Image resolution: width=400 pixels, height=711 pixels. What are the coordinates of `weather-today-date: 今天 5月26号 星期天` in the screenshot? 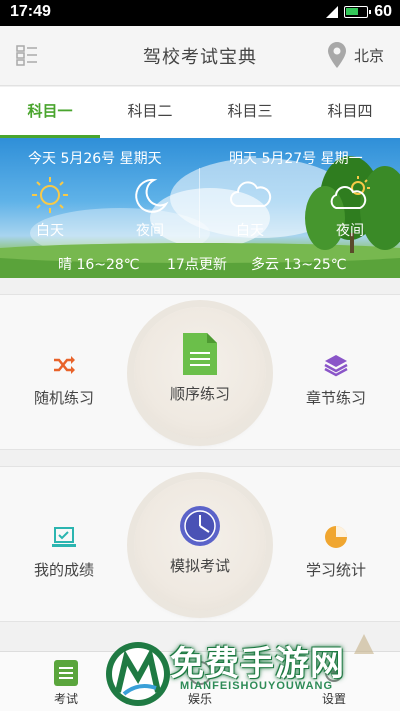 It's located at (95, 159).